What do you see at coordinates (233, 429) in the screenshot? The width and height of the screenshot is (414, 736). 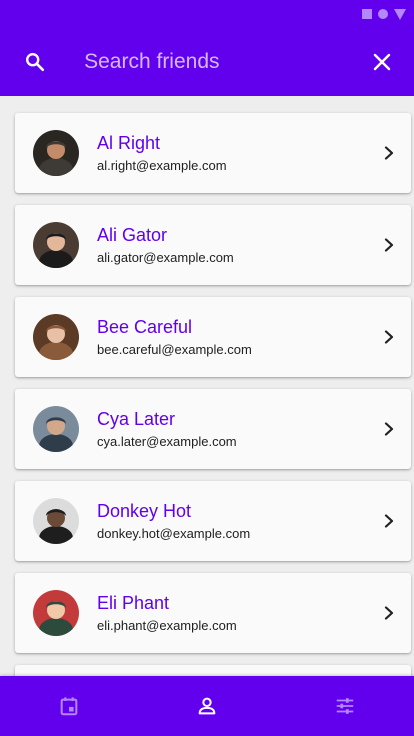 I see `friend-info: Cya Later cya.later@example.com` at bounding box center [233, 429].